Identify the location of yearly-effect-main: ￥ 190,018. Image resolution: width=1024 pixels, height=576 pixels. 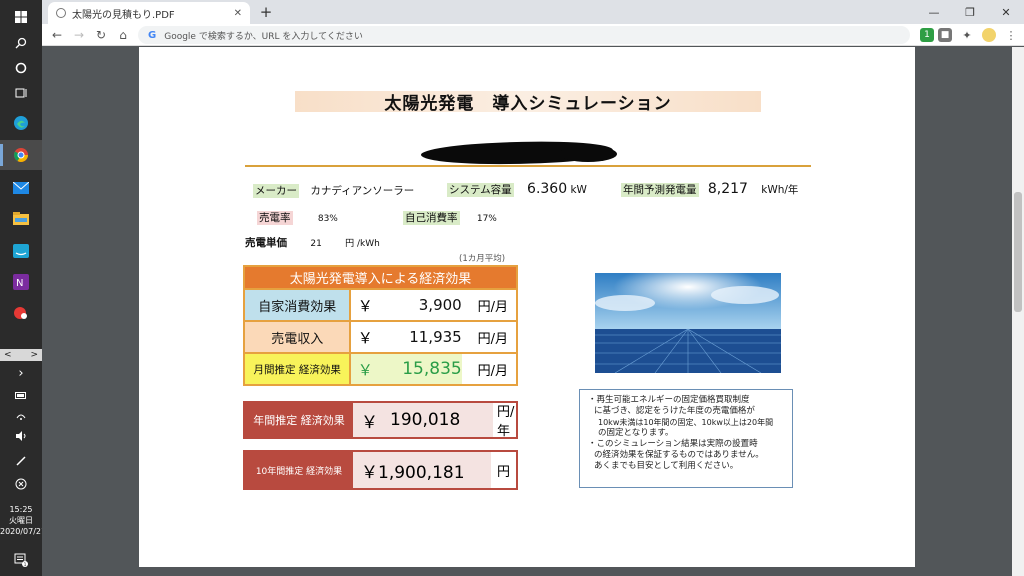
(423, 420).